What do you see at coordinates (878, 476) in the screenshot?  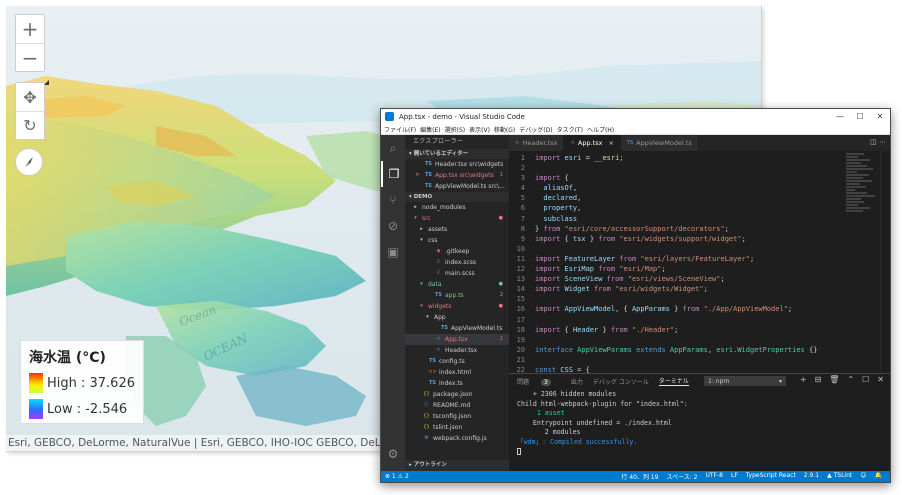 I see `notifications-bell-icon: 🔔` at bounding box center [878, 476].